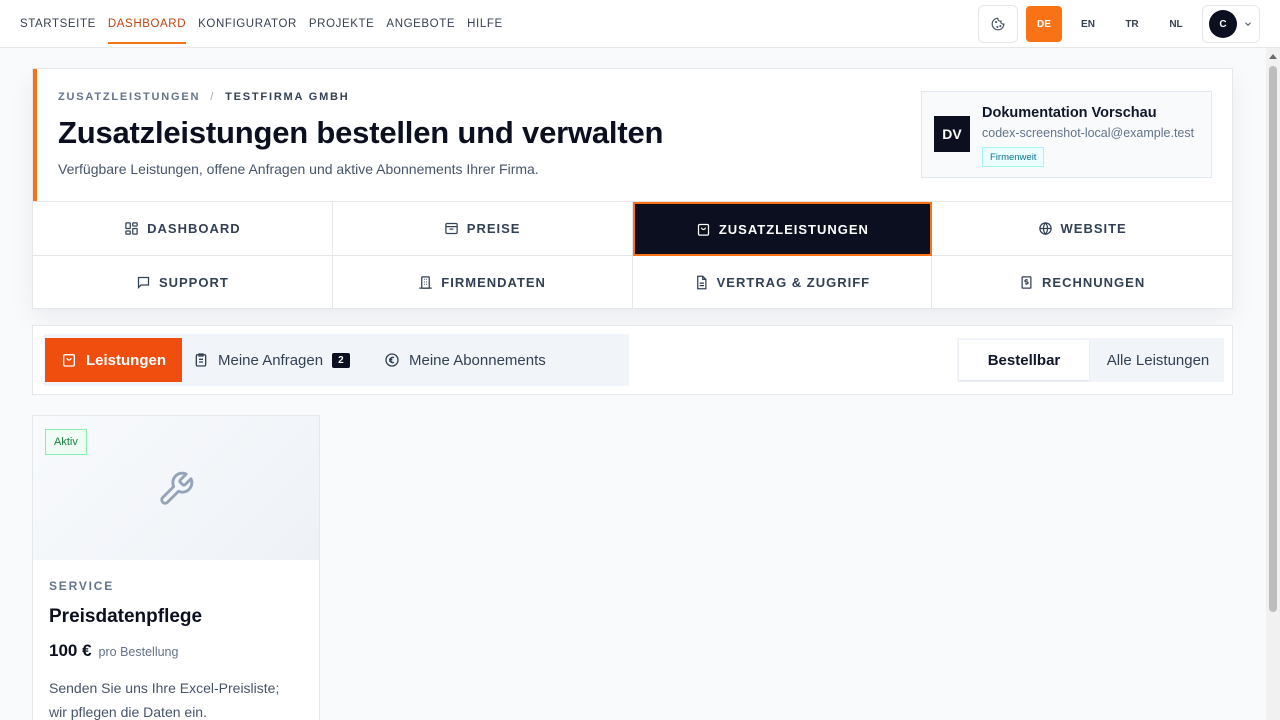 This screenshot has height=720, width=1280. I want to click on tab-dashboard: DASHBOARD, so click(183, 229).